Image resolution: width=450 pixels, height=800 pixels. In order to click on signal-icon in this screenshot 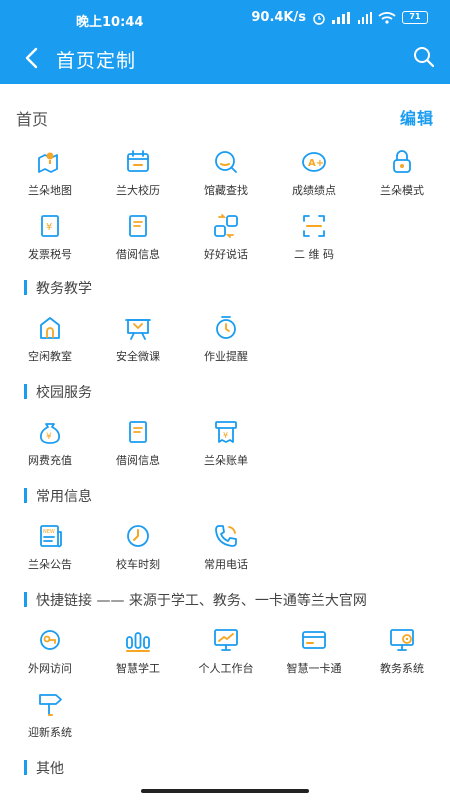, I will do `click(341, 17)`.